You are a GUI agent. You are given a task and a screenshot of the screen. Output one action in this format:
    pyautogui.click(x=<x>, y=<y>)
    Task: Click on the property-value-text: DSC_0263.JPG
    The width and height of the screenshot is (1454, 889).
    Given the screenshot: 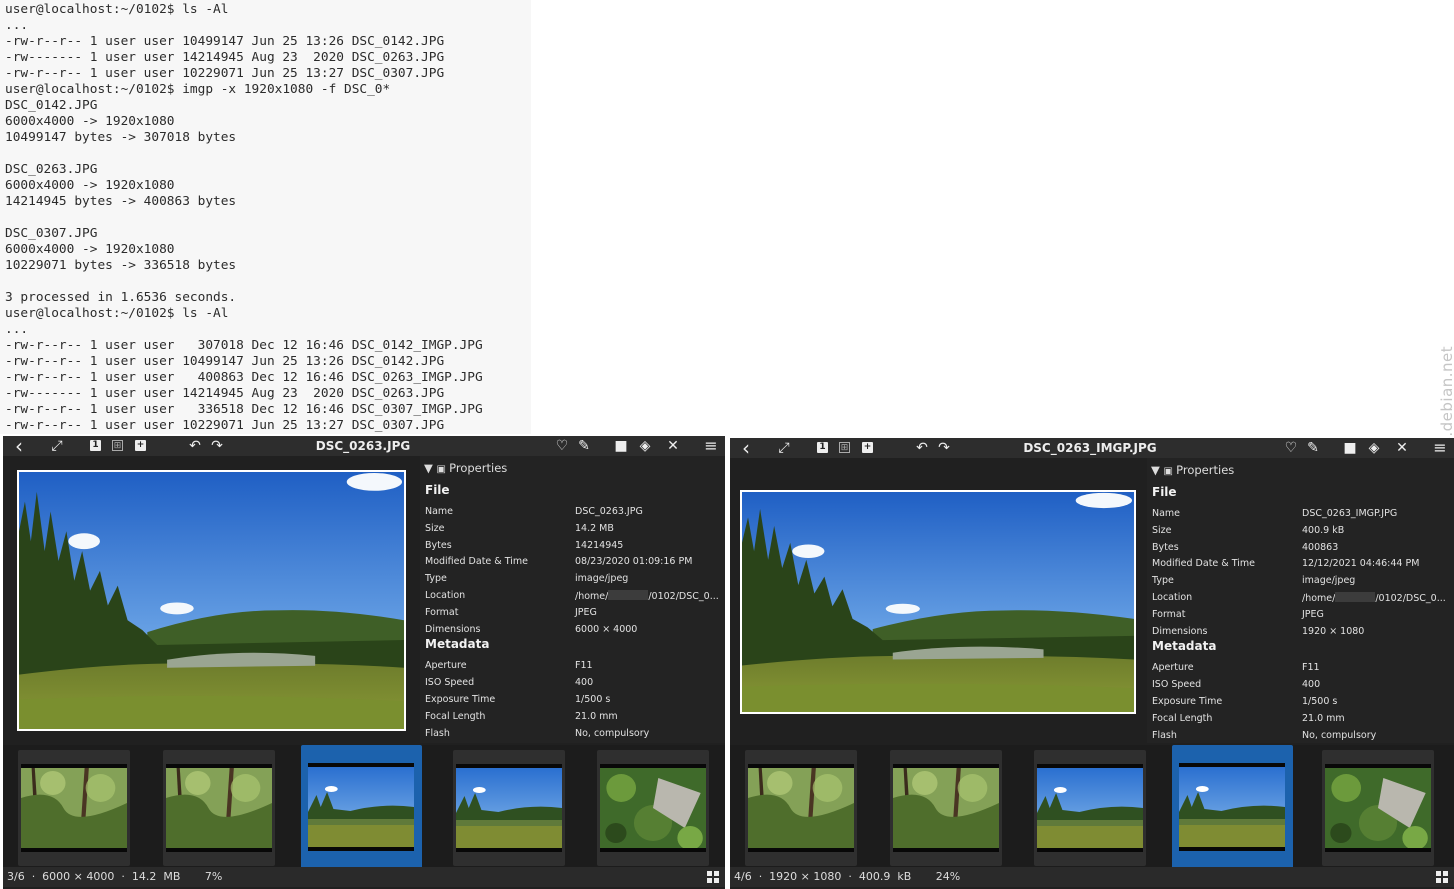 What is the action you would take?
    pyautogui.click(x=609, y=511)
    